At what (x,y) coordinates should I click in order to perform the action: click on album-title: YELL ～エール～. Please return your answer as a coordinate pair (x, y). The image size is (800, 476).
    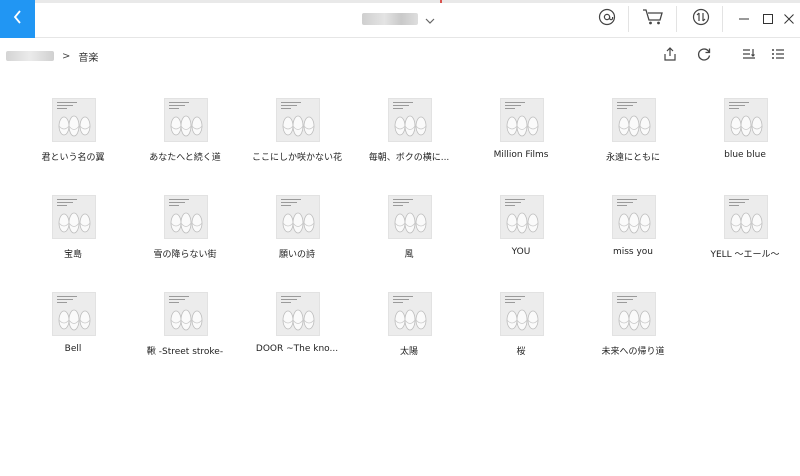
    Looking at the image, I should click on (745, 255).